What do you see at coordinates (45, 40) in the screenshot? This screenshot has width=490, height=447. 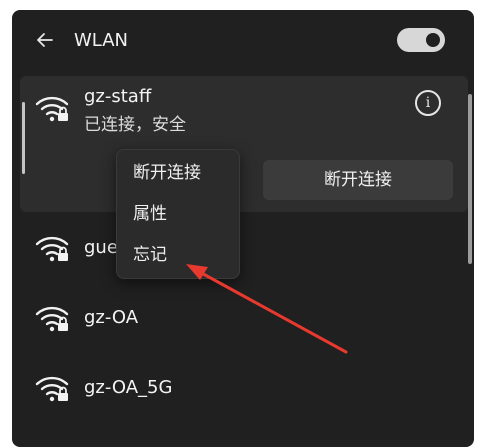 I see `back-icon` at bounding box center [45, 40].